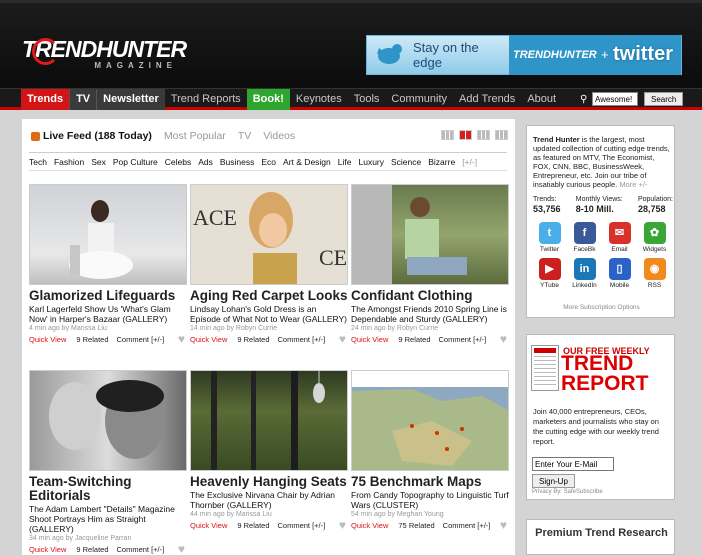  Describe the element at coordinates (97, 136) in the screenshot. I see `tab-live-feed: Live Feed (188 Today)` at that location.